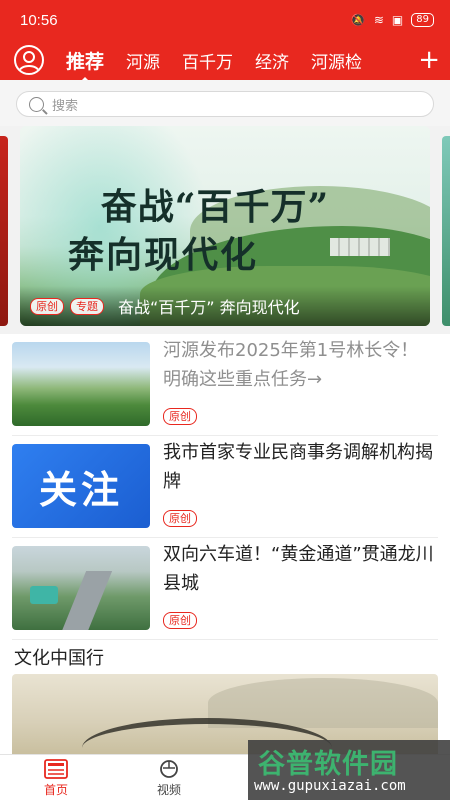  I want to click on status-icons: 🔕 ≋ ▣ 89, so click(392, 20).